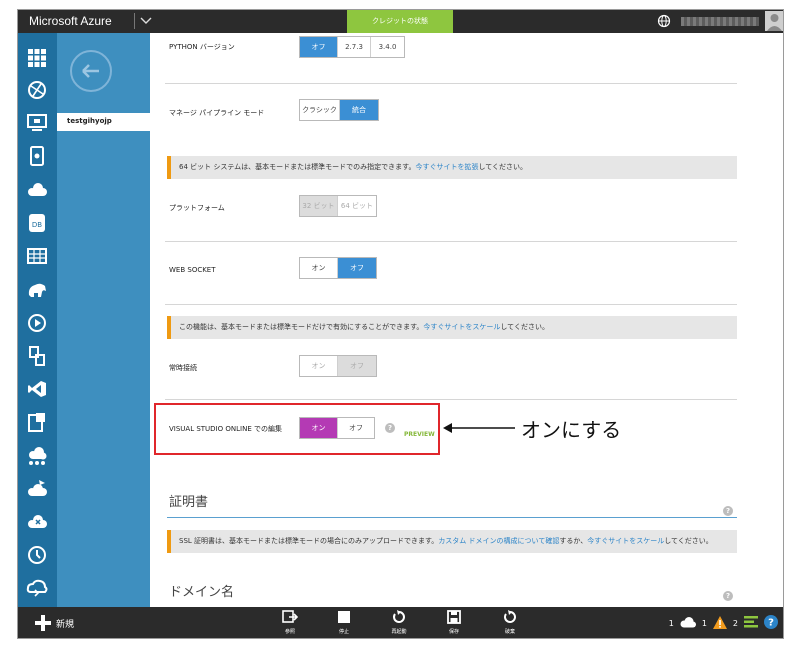 This screenshot has width=800, height=652. I want to click on cache-icon, so click(37, 422).